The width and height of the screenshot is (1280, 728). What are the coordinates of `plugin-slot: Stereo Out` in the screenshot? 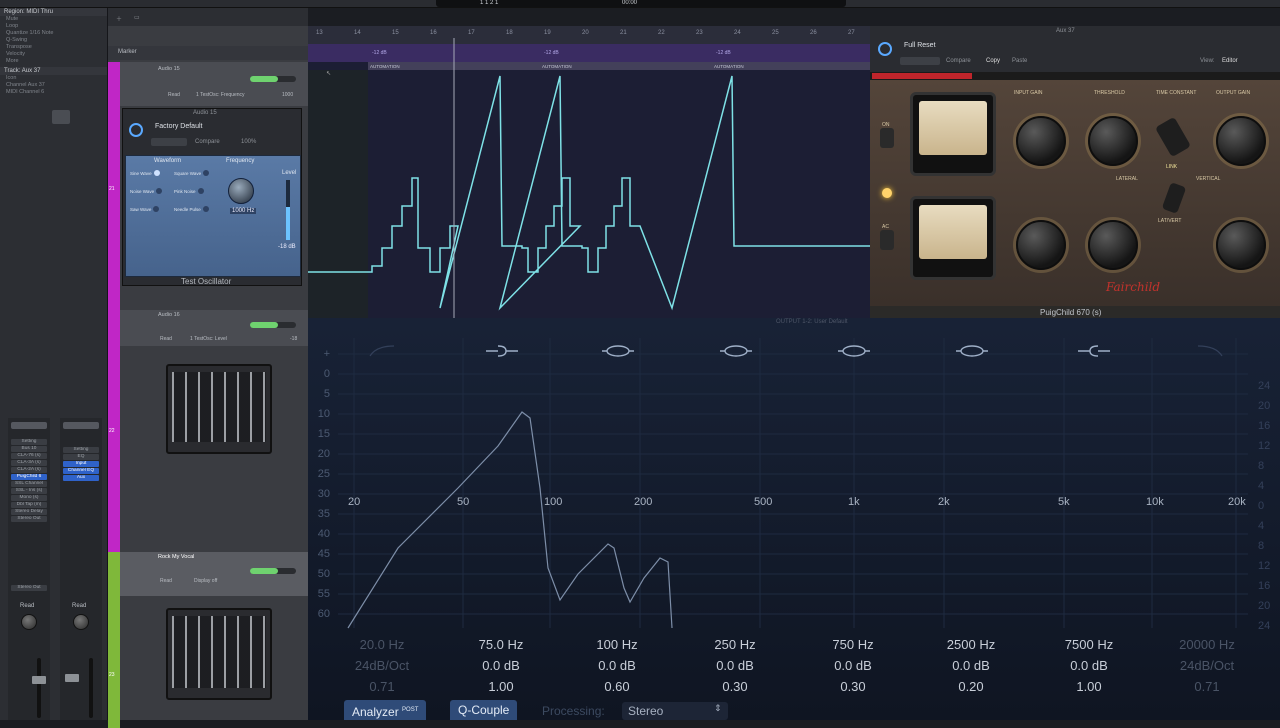 It's located at (29, 519).